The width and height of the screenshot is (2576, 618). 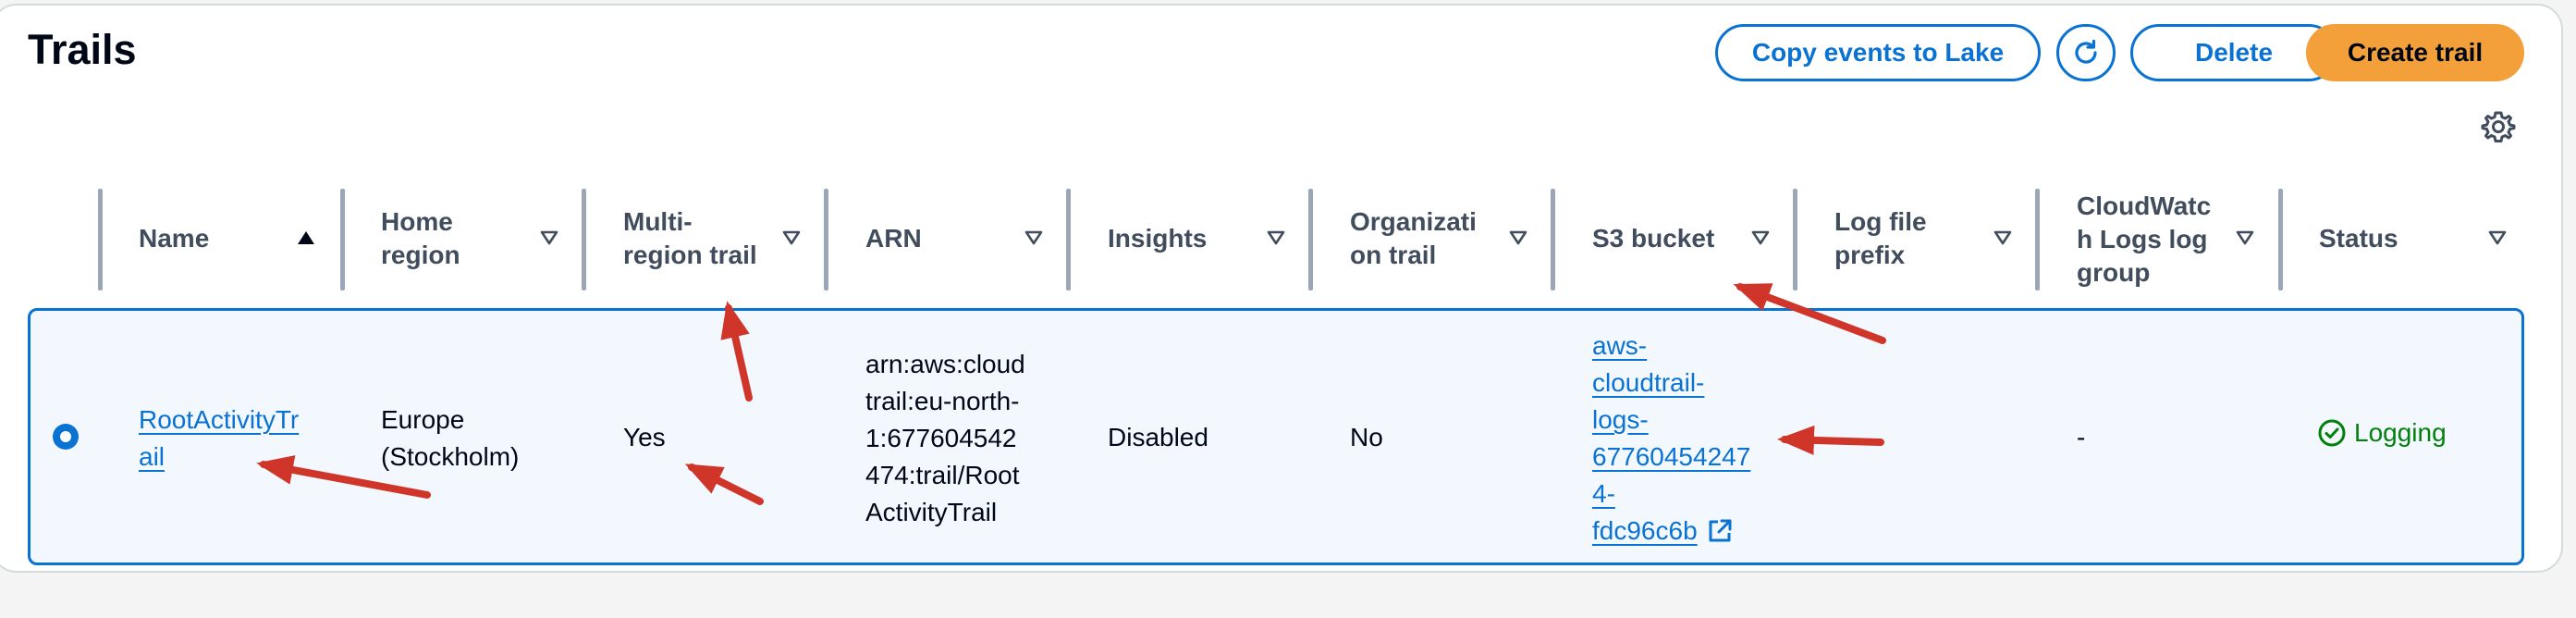 What do you see at coordinates (2401, 432) in the screenshot?
I see `status-label: Logging` at bounding box center [2401, 432].